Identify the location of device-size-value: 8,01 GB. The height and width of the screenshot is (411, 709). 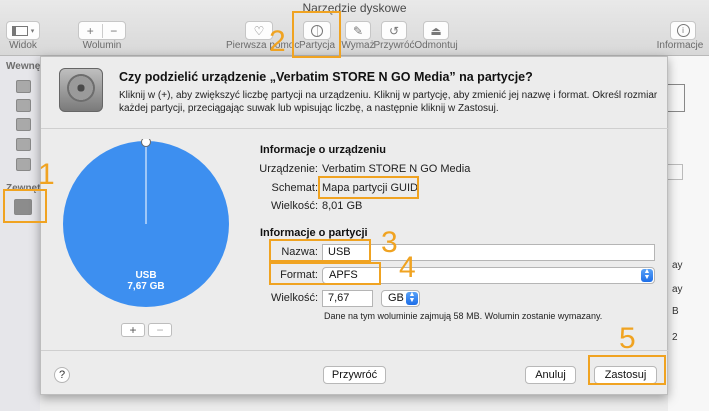
(342, 206).